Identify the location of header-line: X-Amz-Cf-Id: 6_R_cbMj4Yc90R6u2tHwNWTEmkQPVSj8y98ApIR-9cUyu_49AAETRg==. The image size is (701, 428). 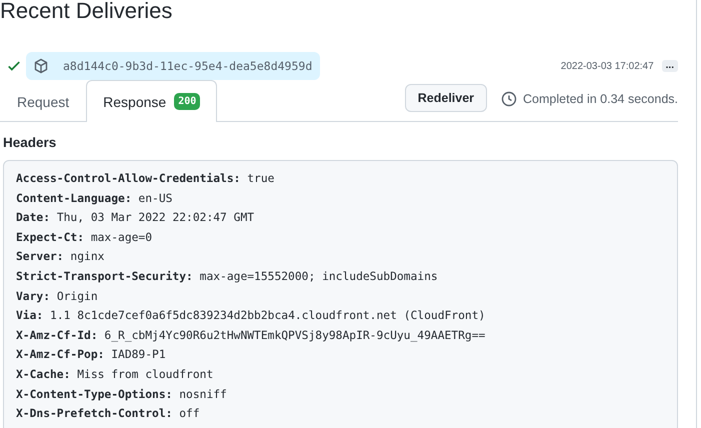
(251, 336).